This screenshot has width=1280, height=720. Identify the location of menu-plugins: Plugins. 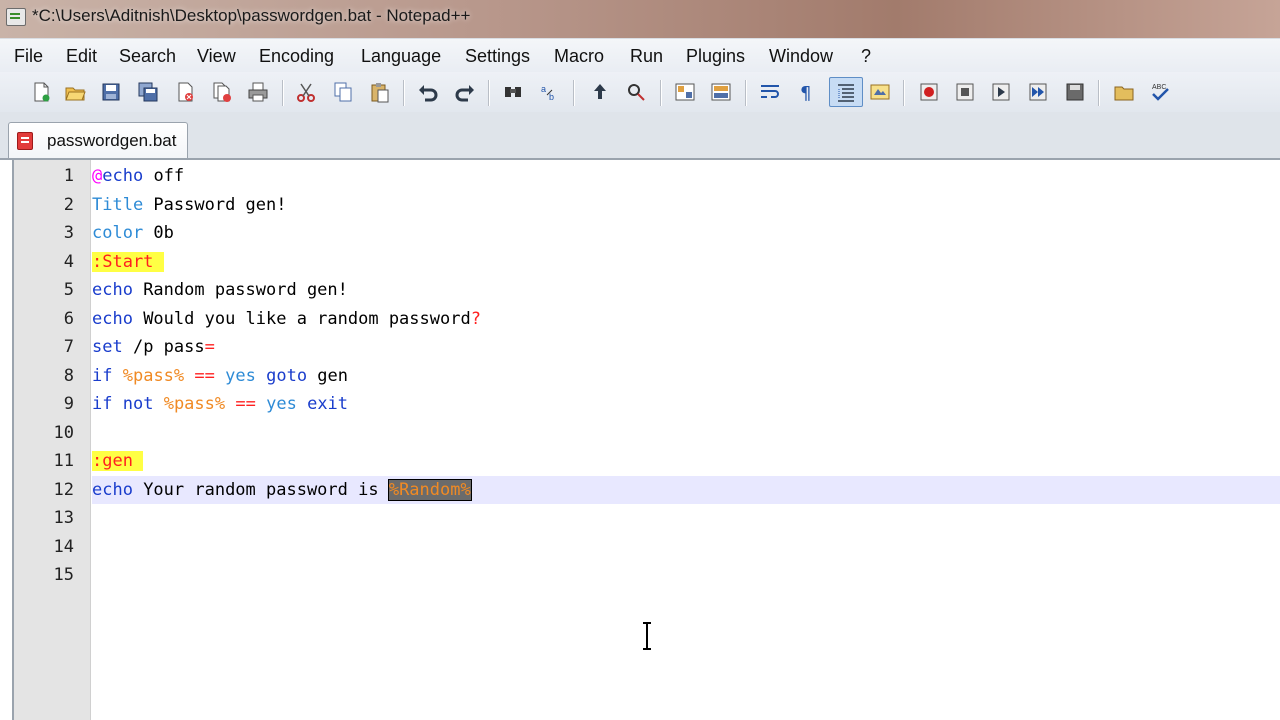
(715, 56).